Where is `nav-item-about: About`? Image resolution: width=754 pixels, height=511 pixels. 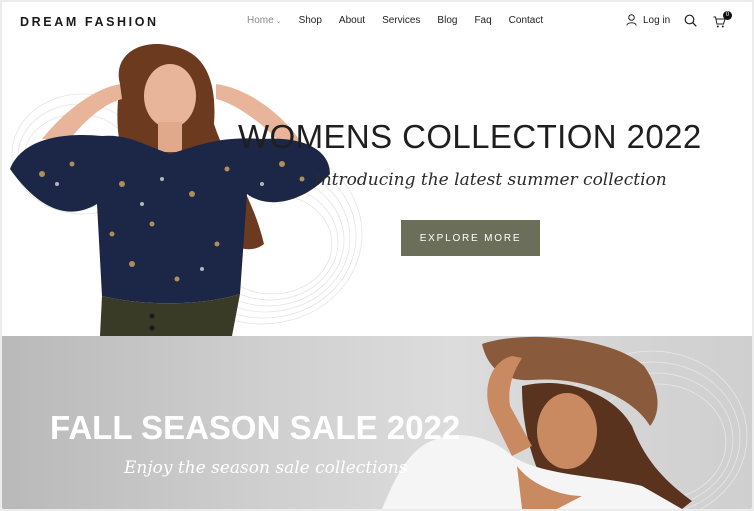 nav-item-about: About is located at coordinates (352, 20).